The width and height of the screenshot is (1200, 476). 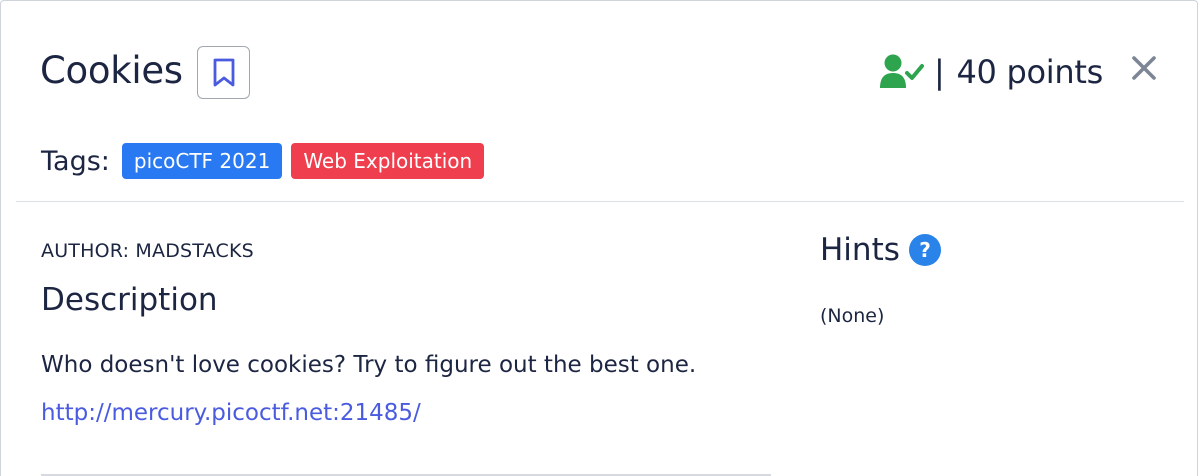 What do you see at coordinates (231, 413) in the screenshot?
I see `challenge-link: http://mercury.picoctf.net:21485/` at bounding box center [231, 413].